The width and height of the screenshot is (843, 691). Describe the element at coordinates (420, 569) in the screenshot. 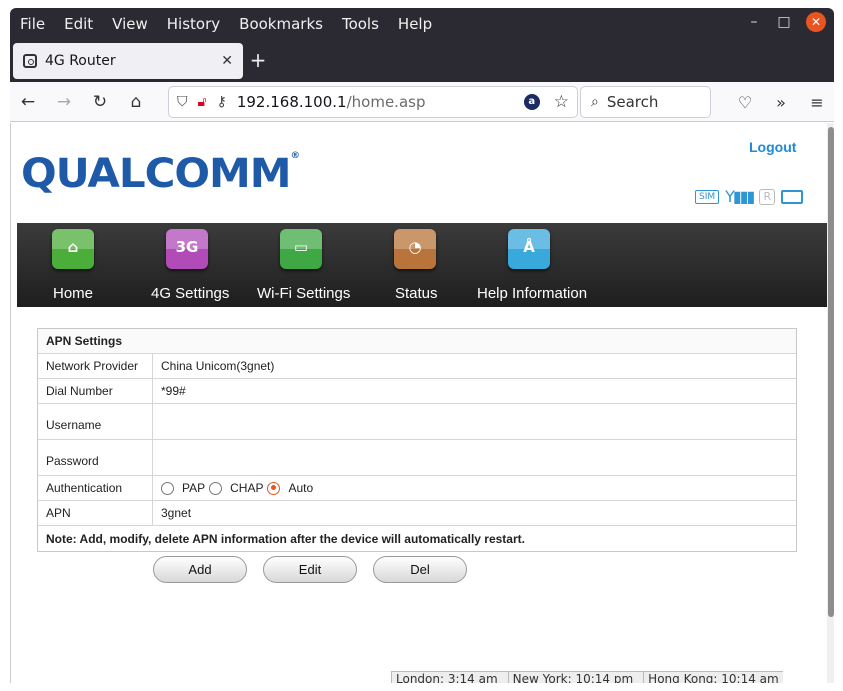

I see `del-button: Del` at that location.